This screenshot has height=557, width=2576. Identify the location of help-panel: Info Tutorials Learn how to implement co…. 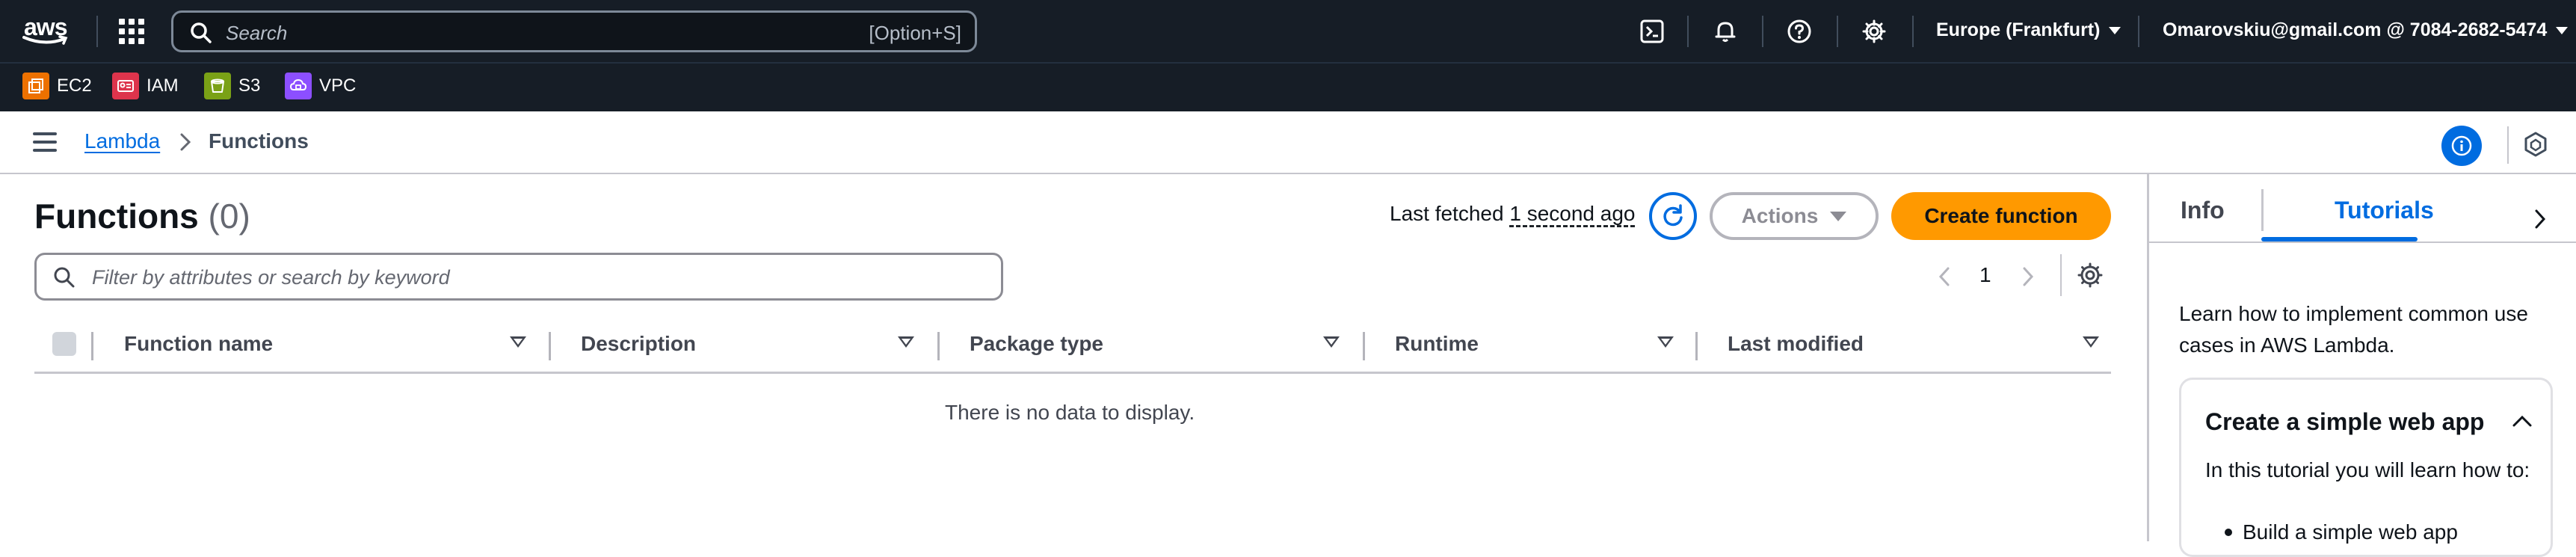
(2361, 365).